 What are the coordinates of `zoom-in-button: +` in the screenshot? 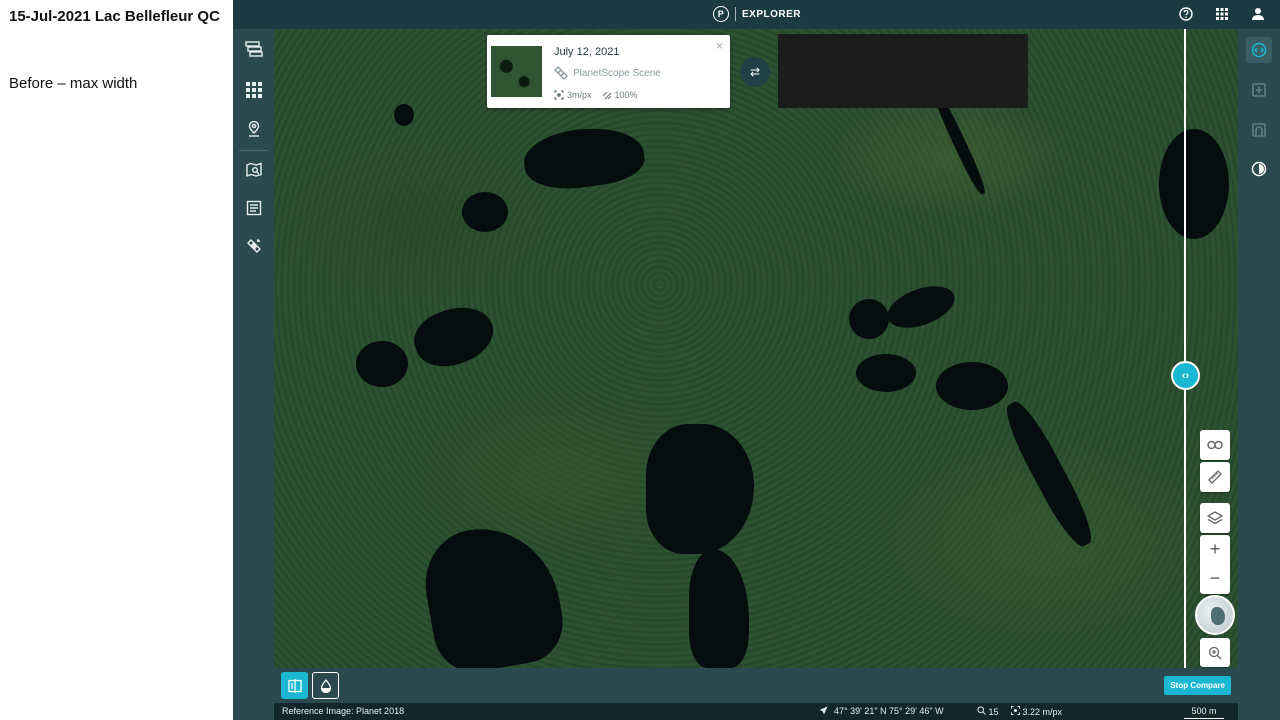 It's located at (1215, 549).